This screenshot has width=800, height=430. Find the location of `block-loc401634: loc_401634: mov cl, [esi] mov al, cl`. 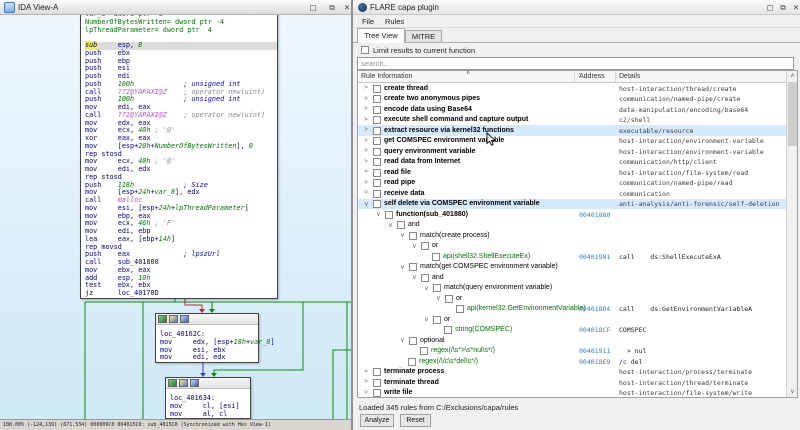

block-loc401634: loc_401634: mov cl, [esi] mov al, cl is located at coordinates (208, 398).